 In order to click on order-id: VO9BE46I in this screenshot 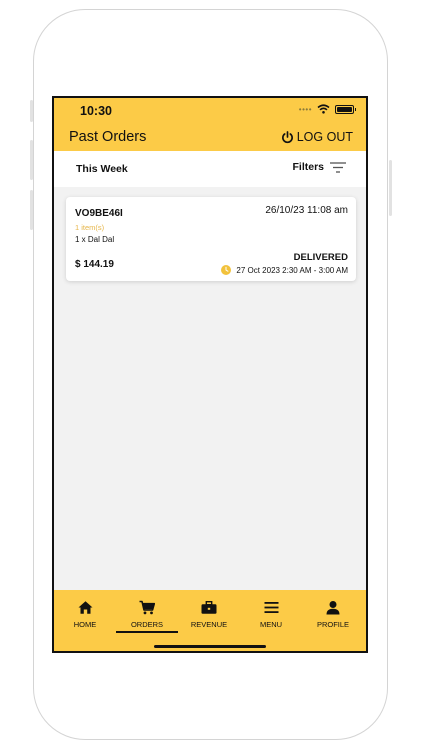, I will do `click(99, 213)`.